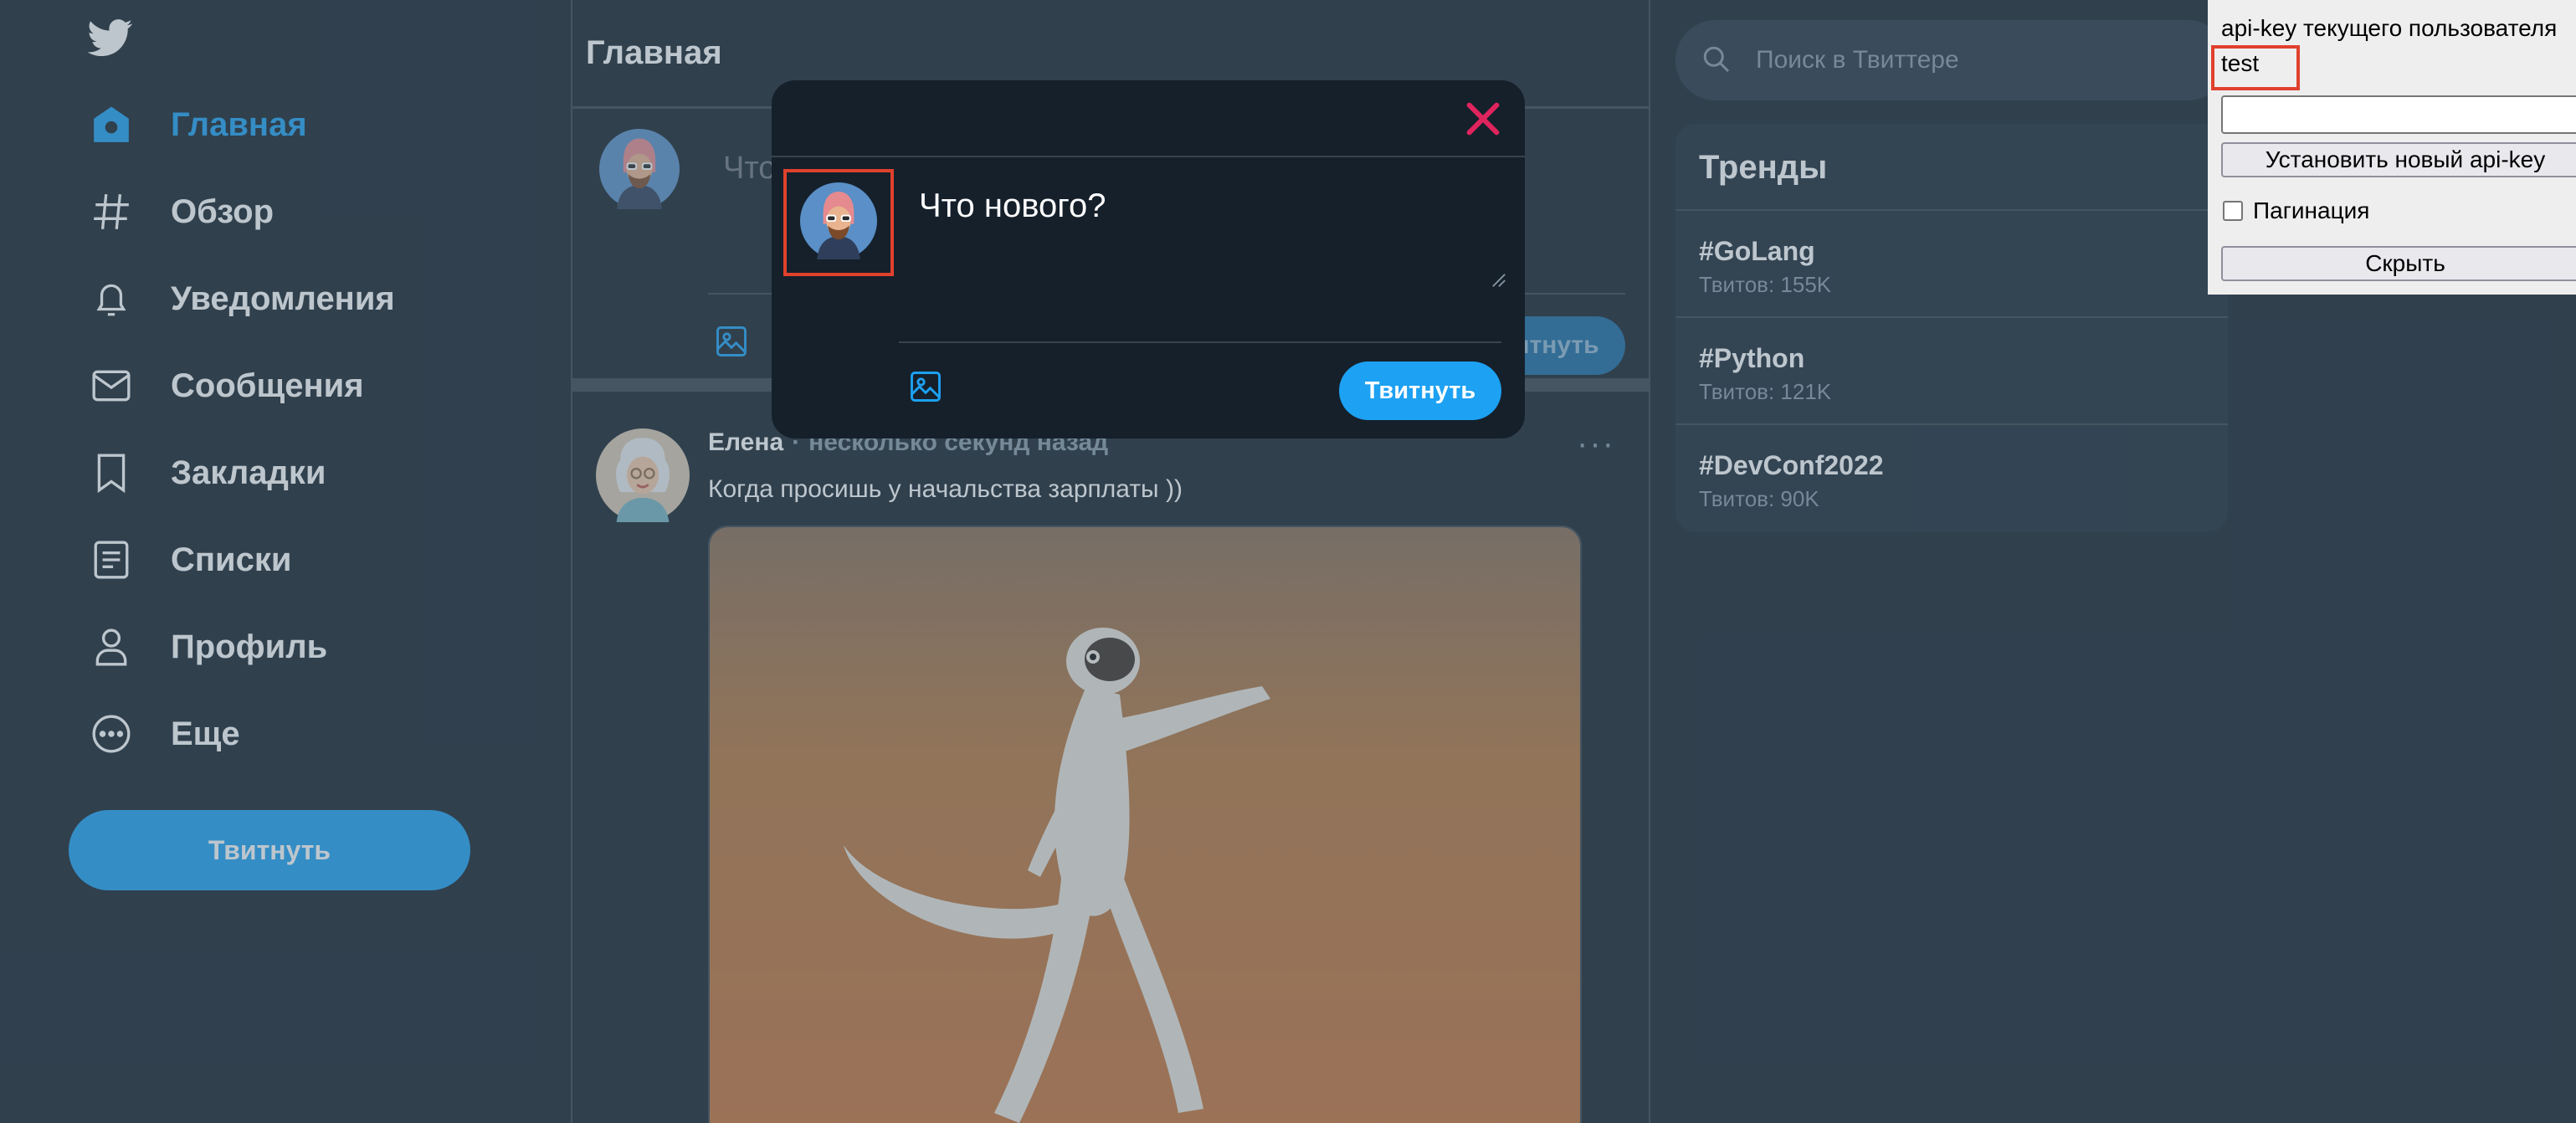  Describe the element at coordinates (925, 388) in the screenshot. I see `image-icon` at that location.